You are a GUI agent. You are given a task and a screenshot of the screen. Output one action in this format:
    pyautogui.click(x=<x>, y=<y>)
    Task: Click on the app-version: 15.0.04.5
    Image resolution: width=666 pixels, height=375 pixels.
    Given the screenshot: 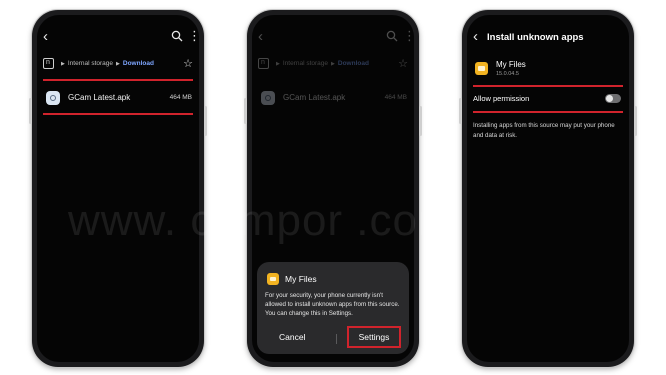 What is the action you would take?
    pyautogui.click(x=507, y=74)
    